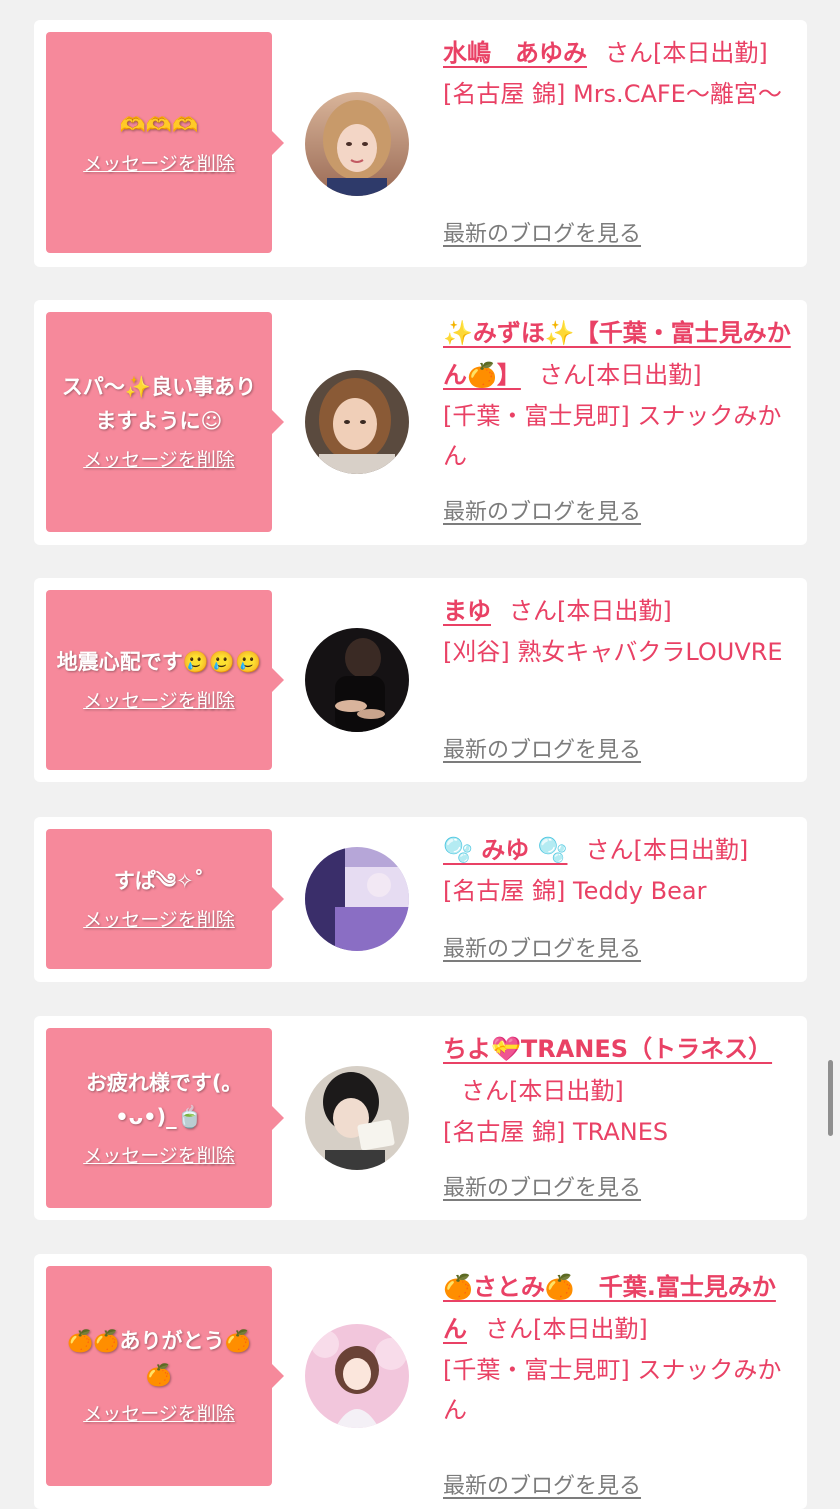  Describe the element at coordinates (505, 850) in the screenshot. I see `cast-name-link: 🫧 みゆ 🫧` at that location.